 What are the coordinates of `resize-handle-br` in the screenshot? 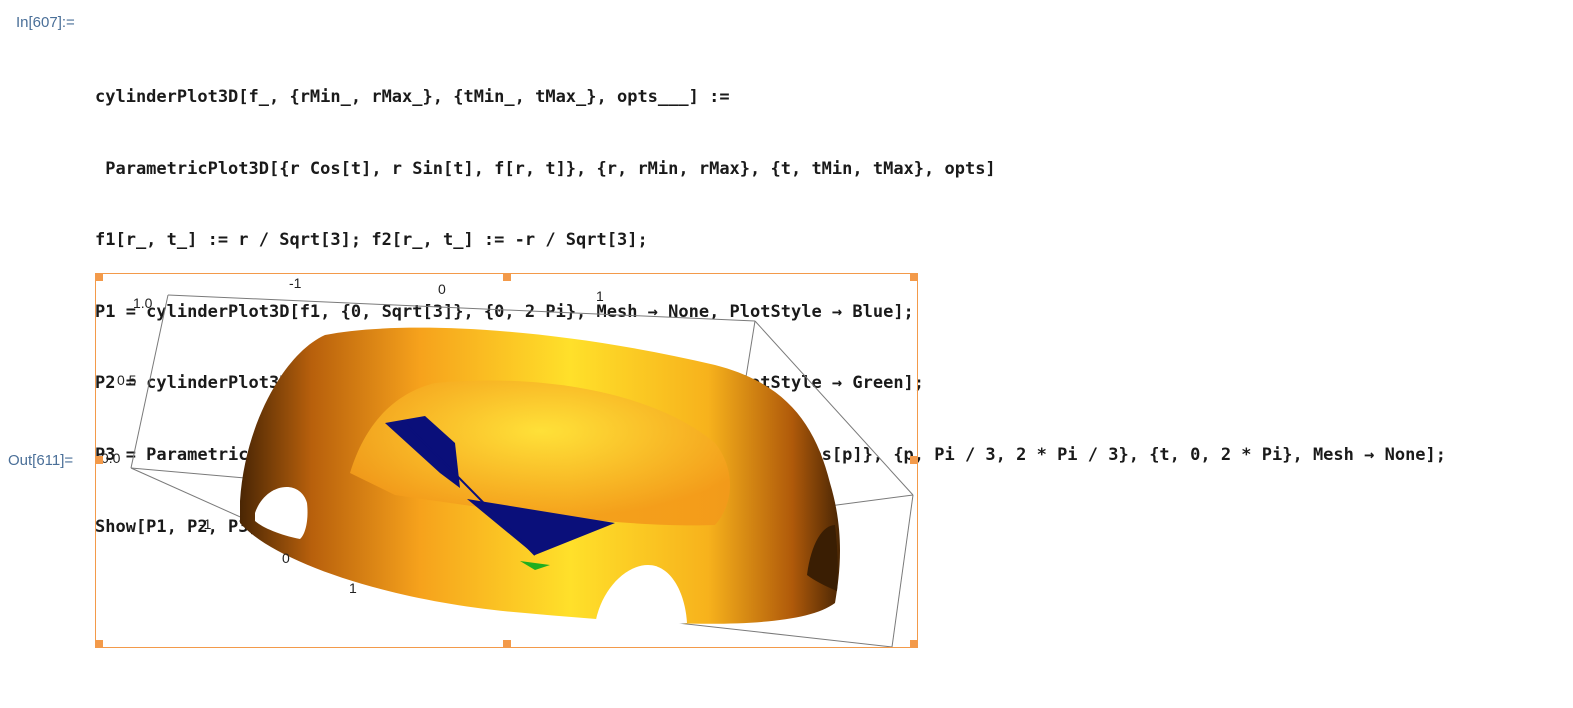 It's located at (914, 644).